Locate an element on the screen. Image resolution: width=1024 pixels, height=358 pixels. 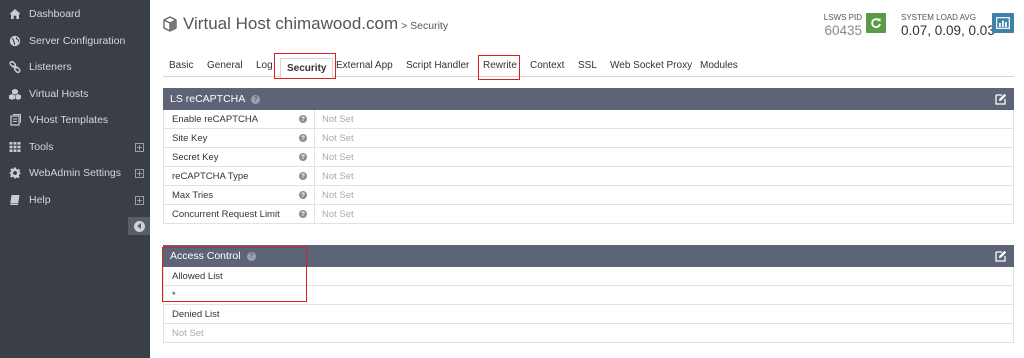
sidebar-item-label: Virtual Hosts is located at coordinates (59, 93).